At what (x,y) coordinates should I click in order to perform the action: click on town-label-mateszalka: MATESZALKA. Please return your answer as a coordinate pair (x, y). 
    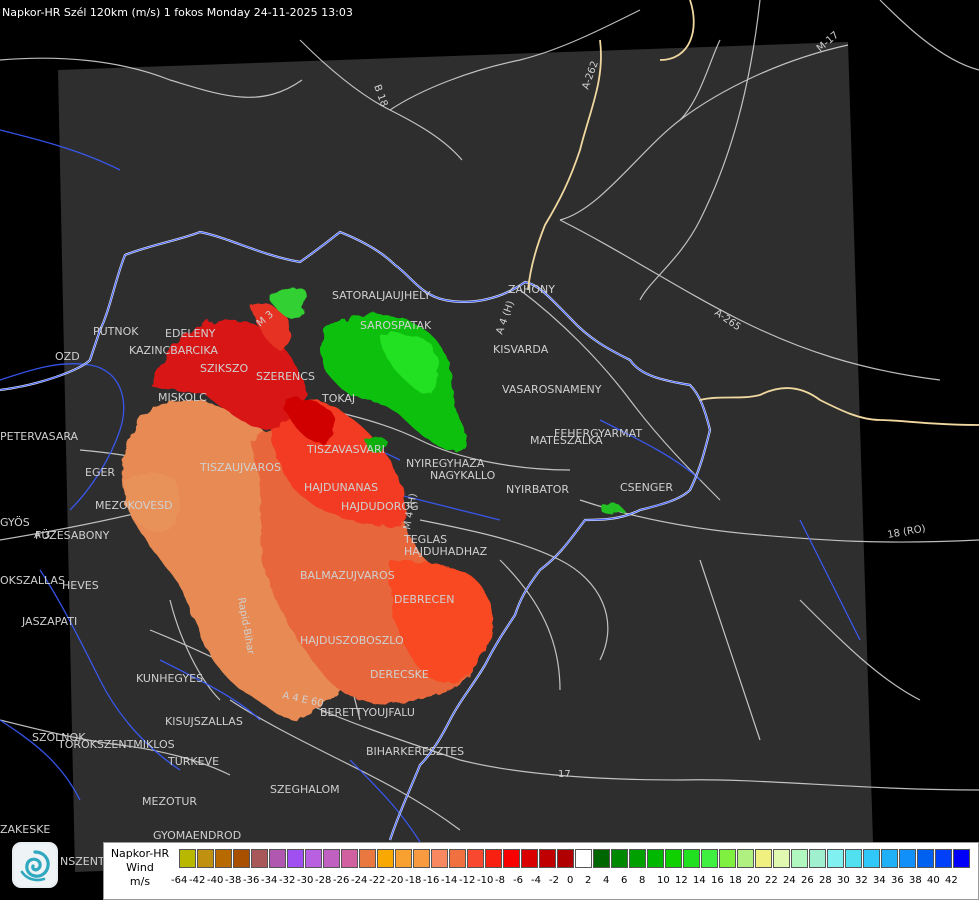
    Looking at the image, I should click on (566, 440).